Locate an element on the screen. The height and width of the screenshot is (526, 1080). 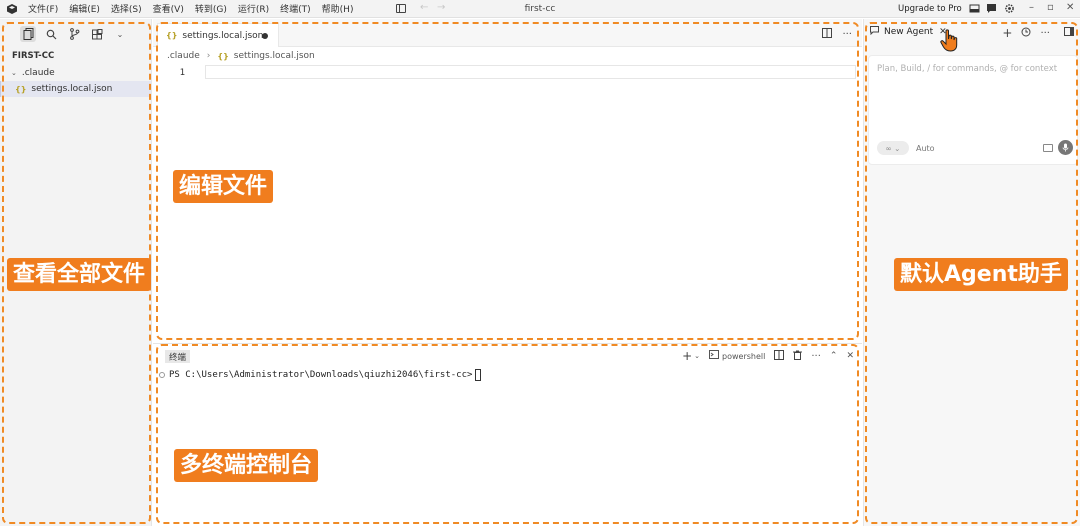
editor-tab-label: settings.local.json is located at coordinates (223, 35).